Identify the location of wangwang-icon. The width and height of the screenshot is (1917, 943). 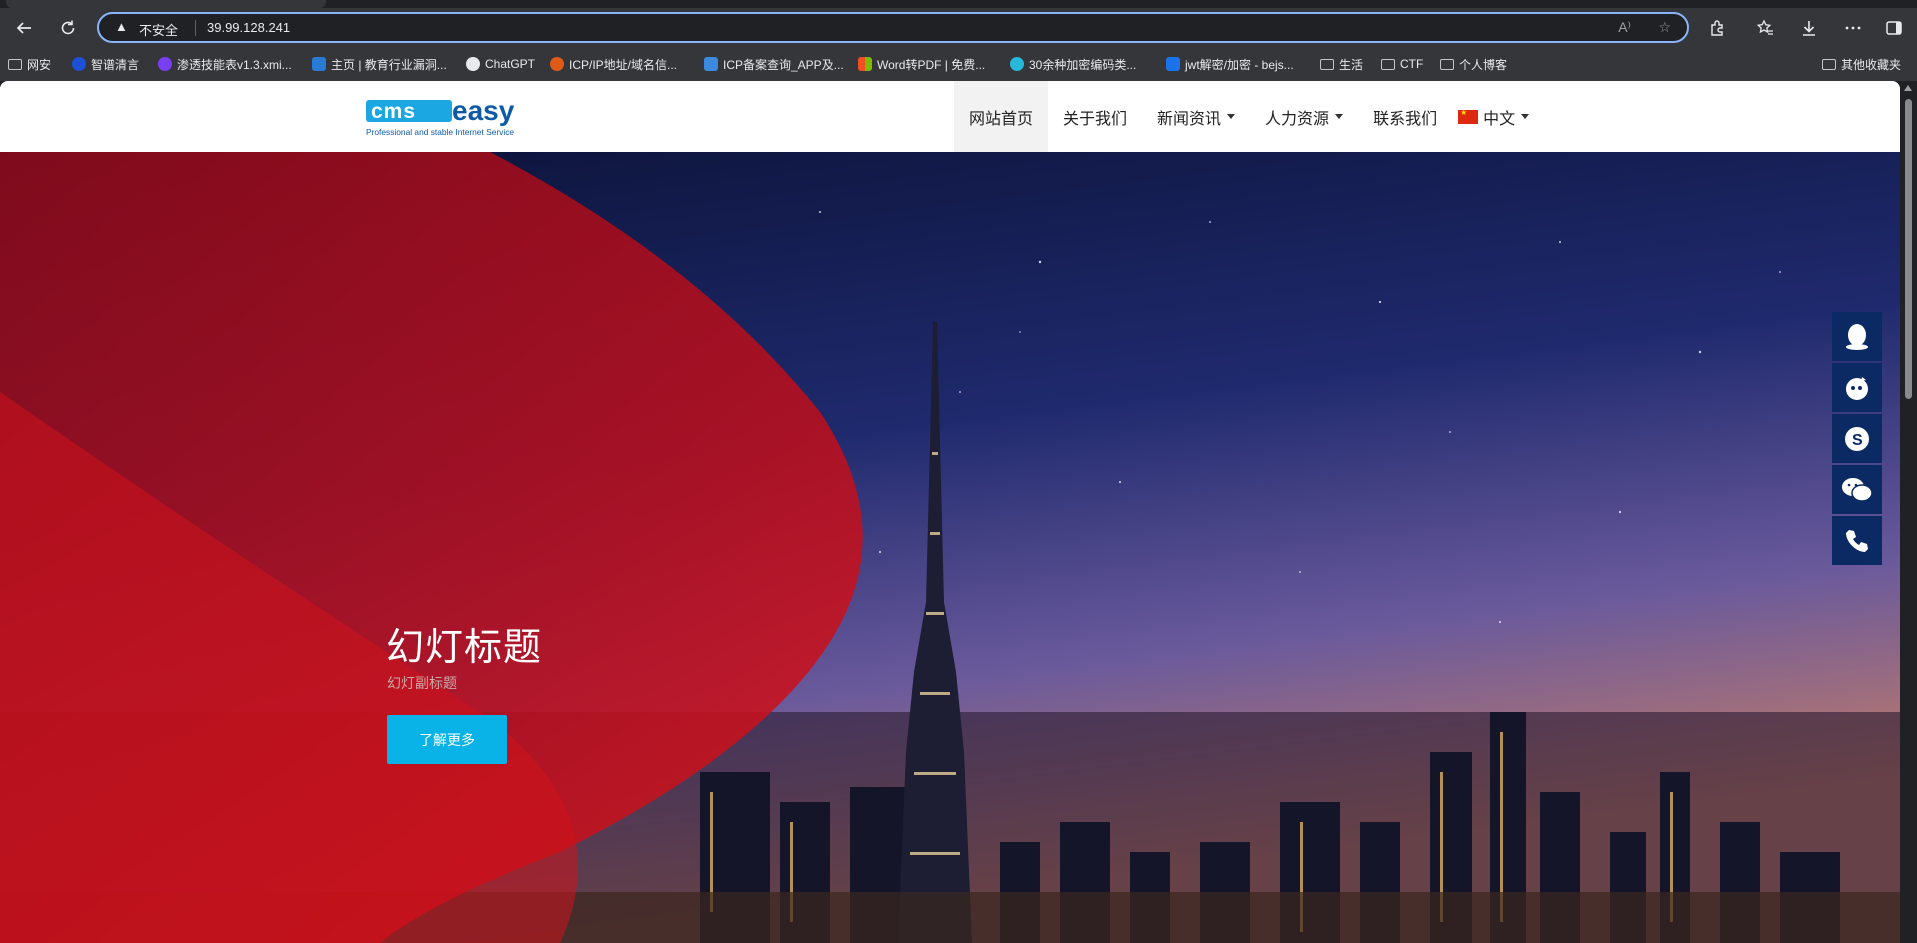
(1857, 387).